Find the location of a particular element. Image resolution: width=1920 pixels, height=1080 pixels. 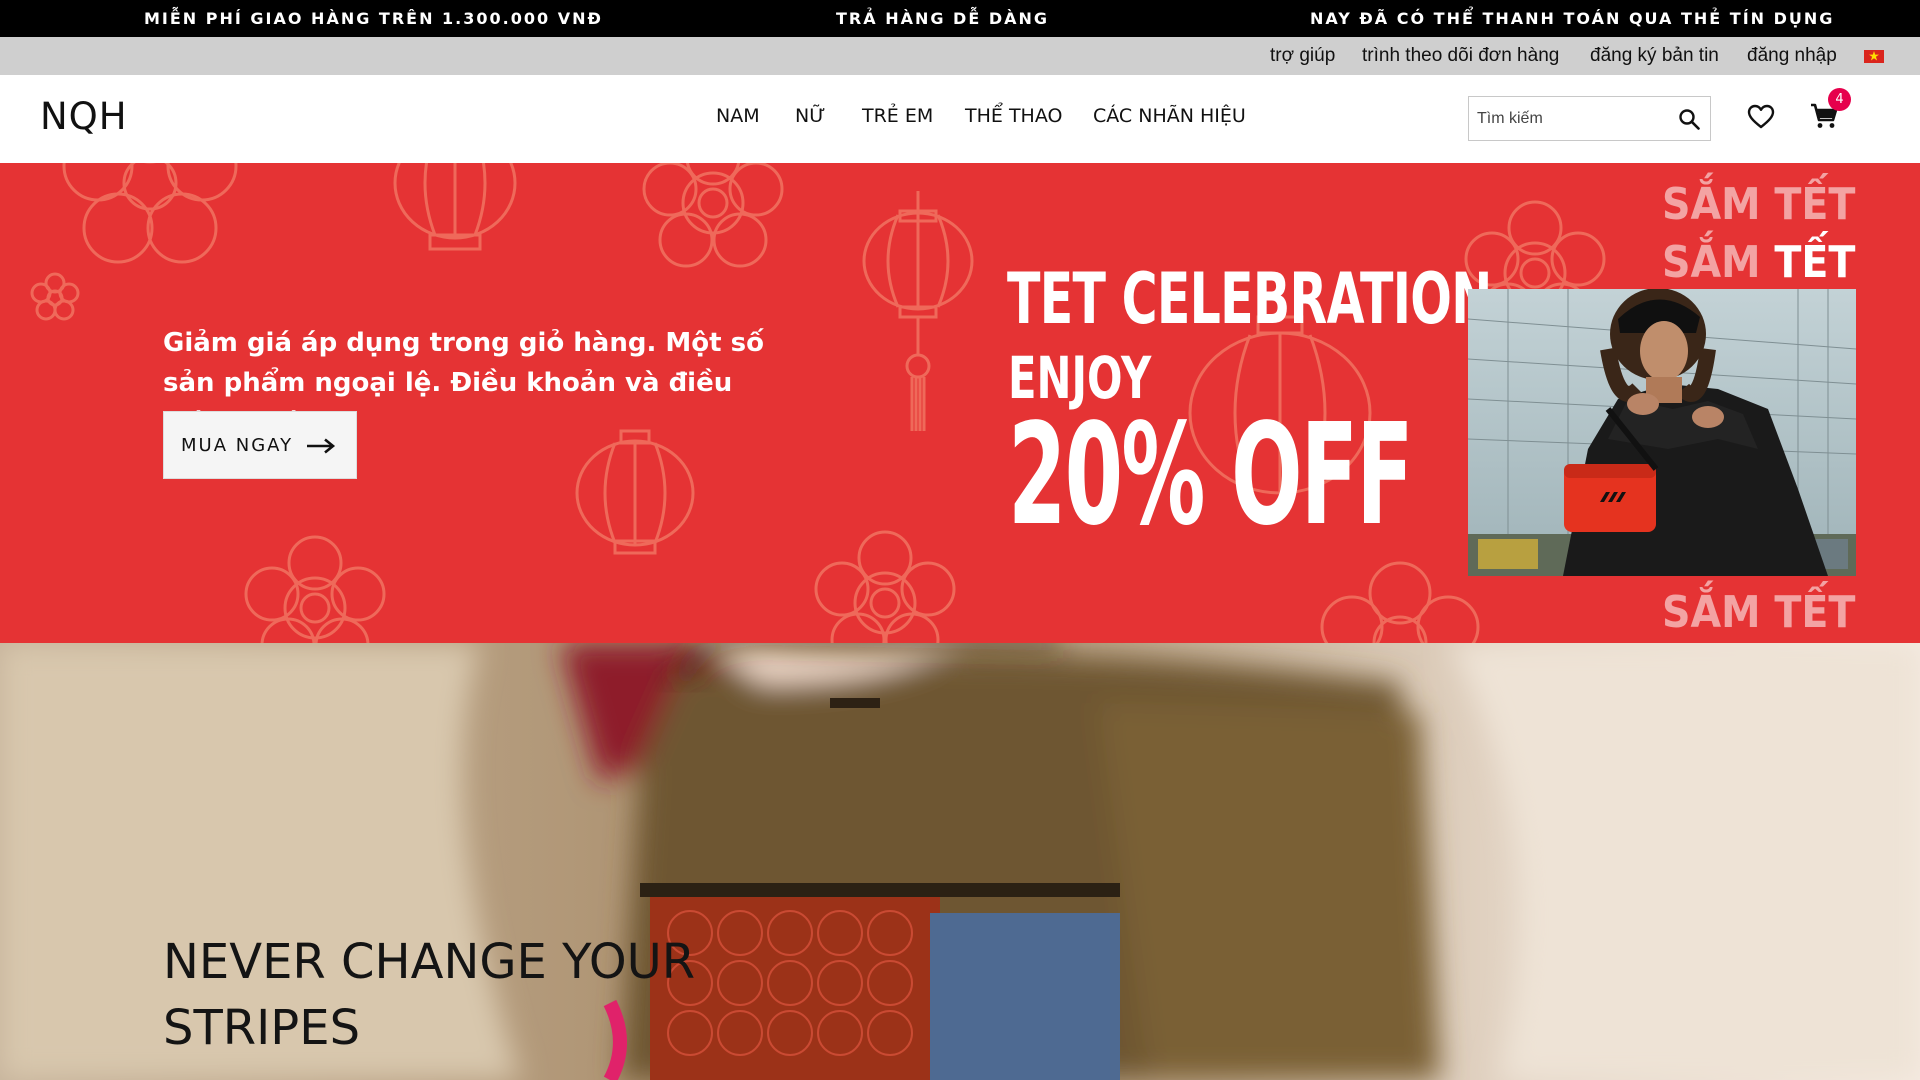

nav-men: NAM is located at coordinates (738, 116).